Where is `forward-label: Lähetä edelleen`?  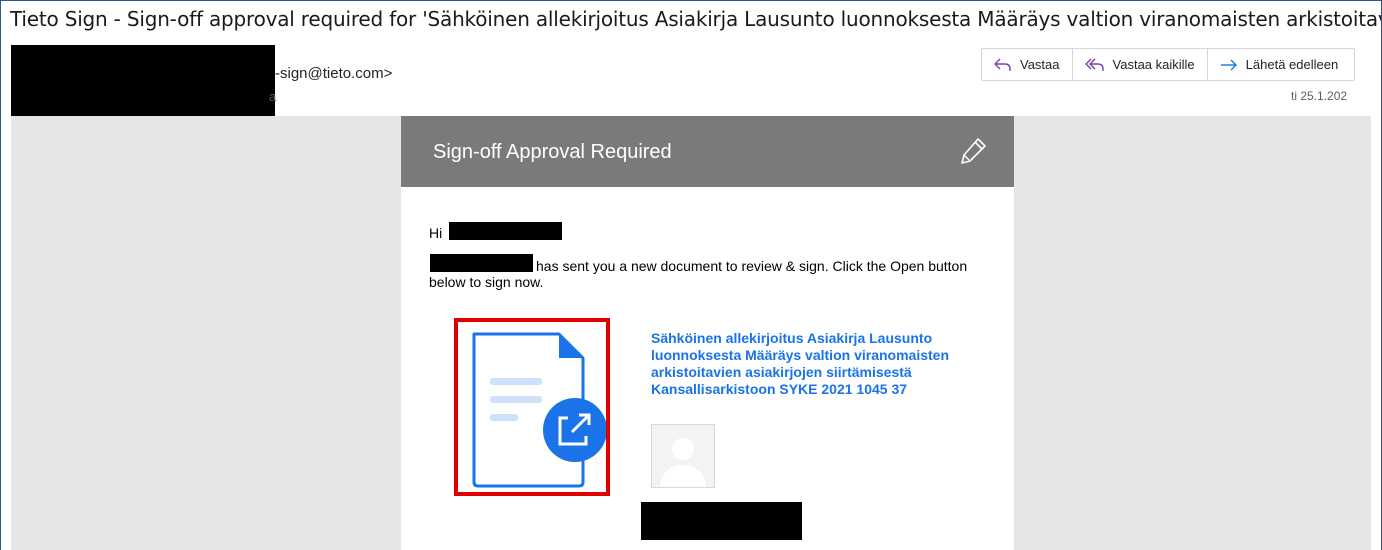 forward-label: Lähetä edelleen is located at coordinates (1292, 64).